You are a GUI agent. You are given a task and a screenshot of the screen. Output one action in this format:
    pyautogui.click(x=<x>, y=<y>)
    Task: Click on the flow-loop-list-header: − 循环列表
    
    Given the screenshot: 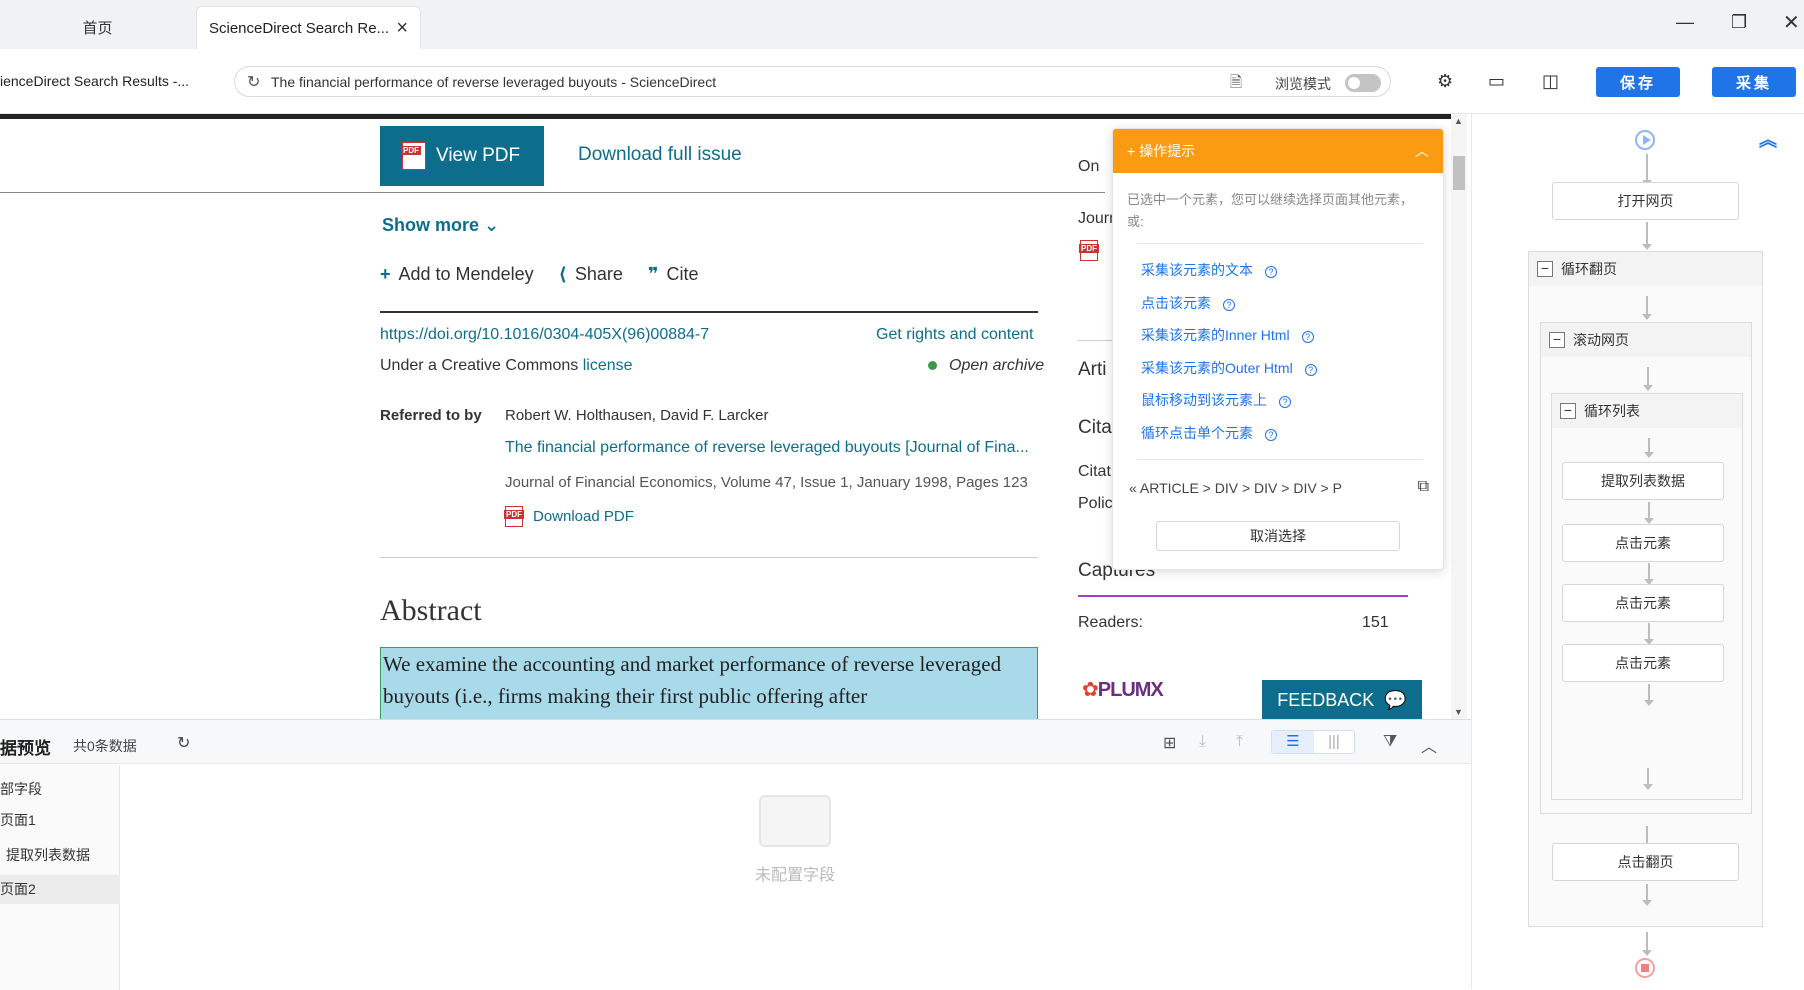 What is the action you would take?
    pyautogui.click(x=1647, y=411)
    